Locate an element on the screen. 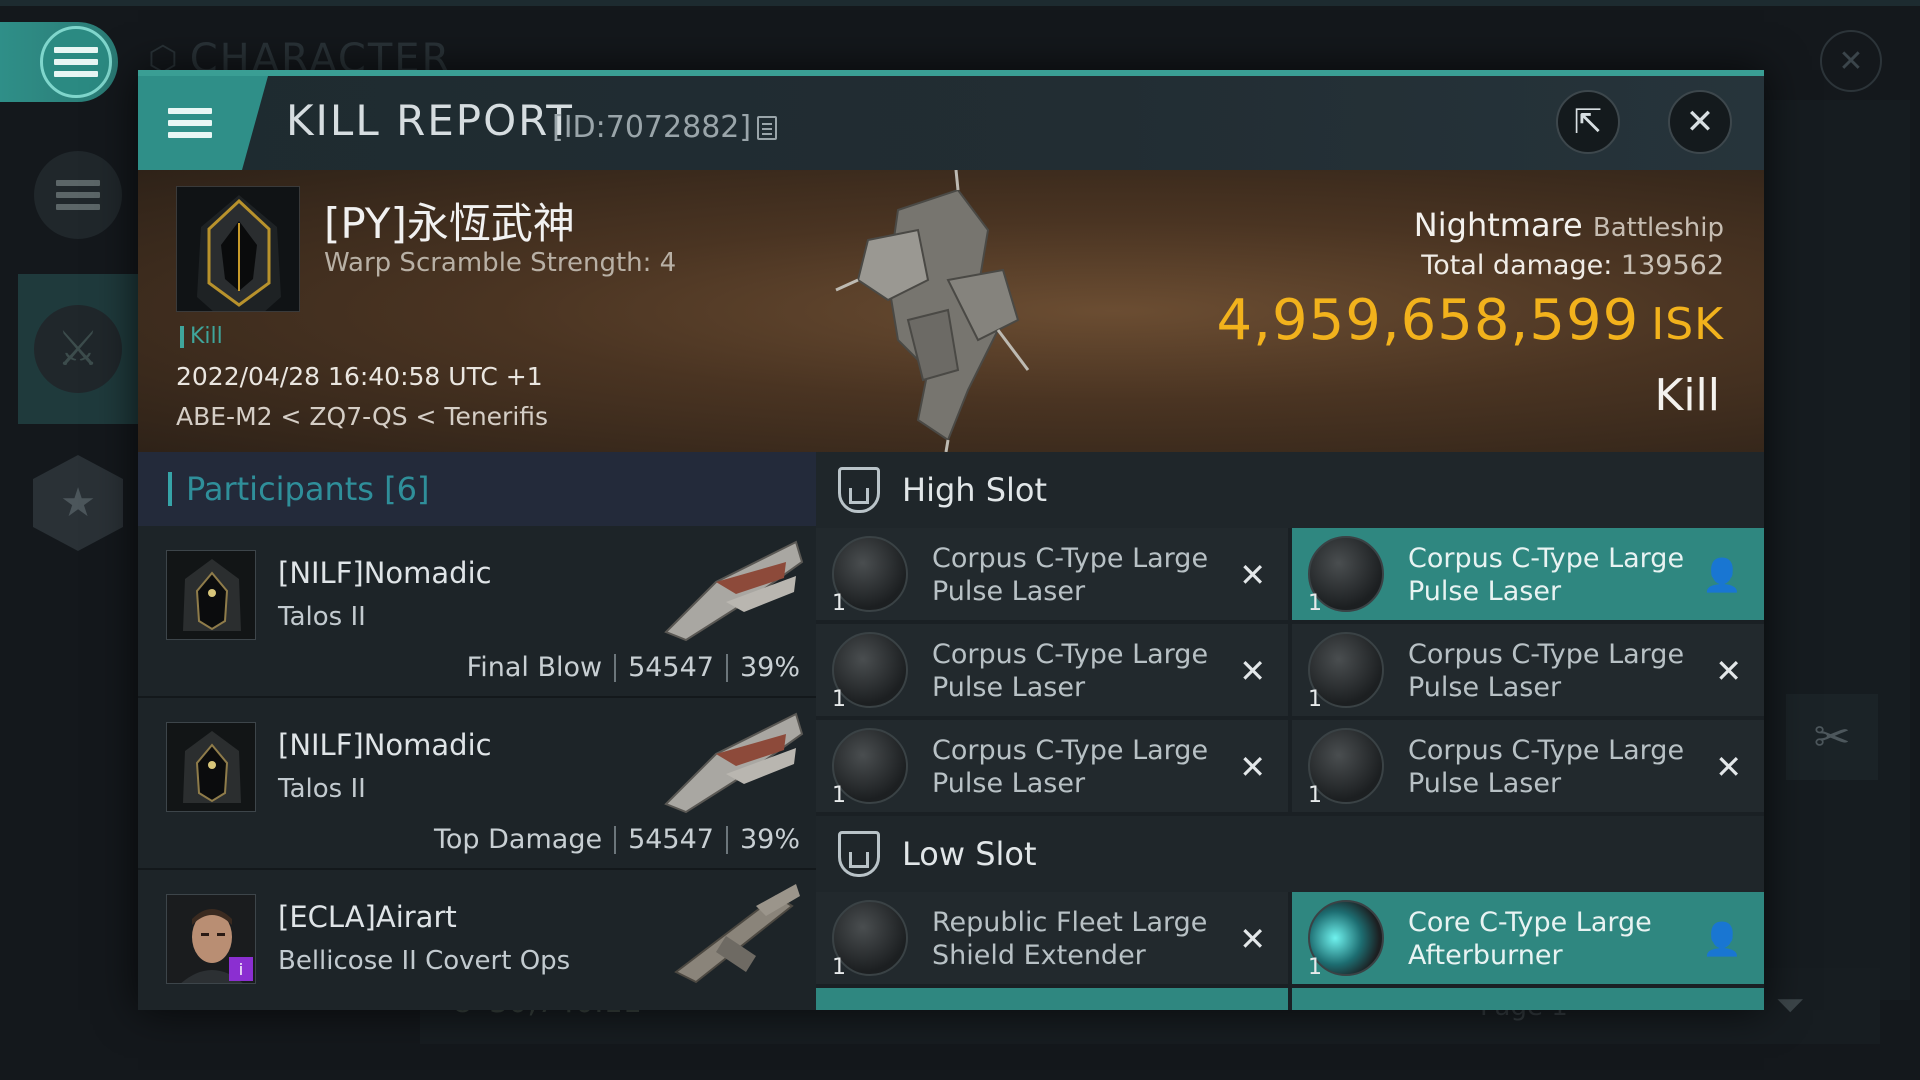 This screenshot has height=1080, width=1920. star-icon: ★ is located at coordinates (78, 503).